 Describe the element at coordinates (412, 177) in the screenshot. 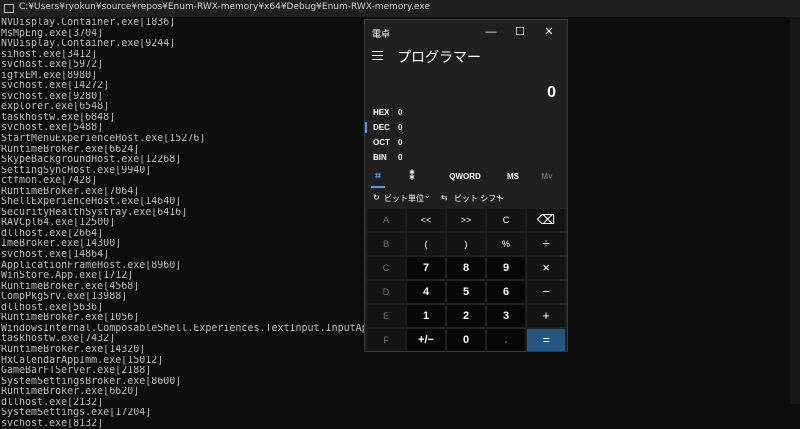

I see `bit-toggle-tab-icon: ⁑` at that location.